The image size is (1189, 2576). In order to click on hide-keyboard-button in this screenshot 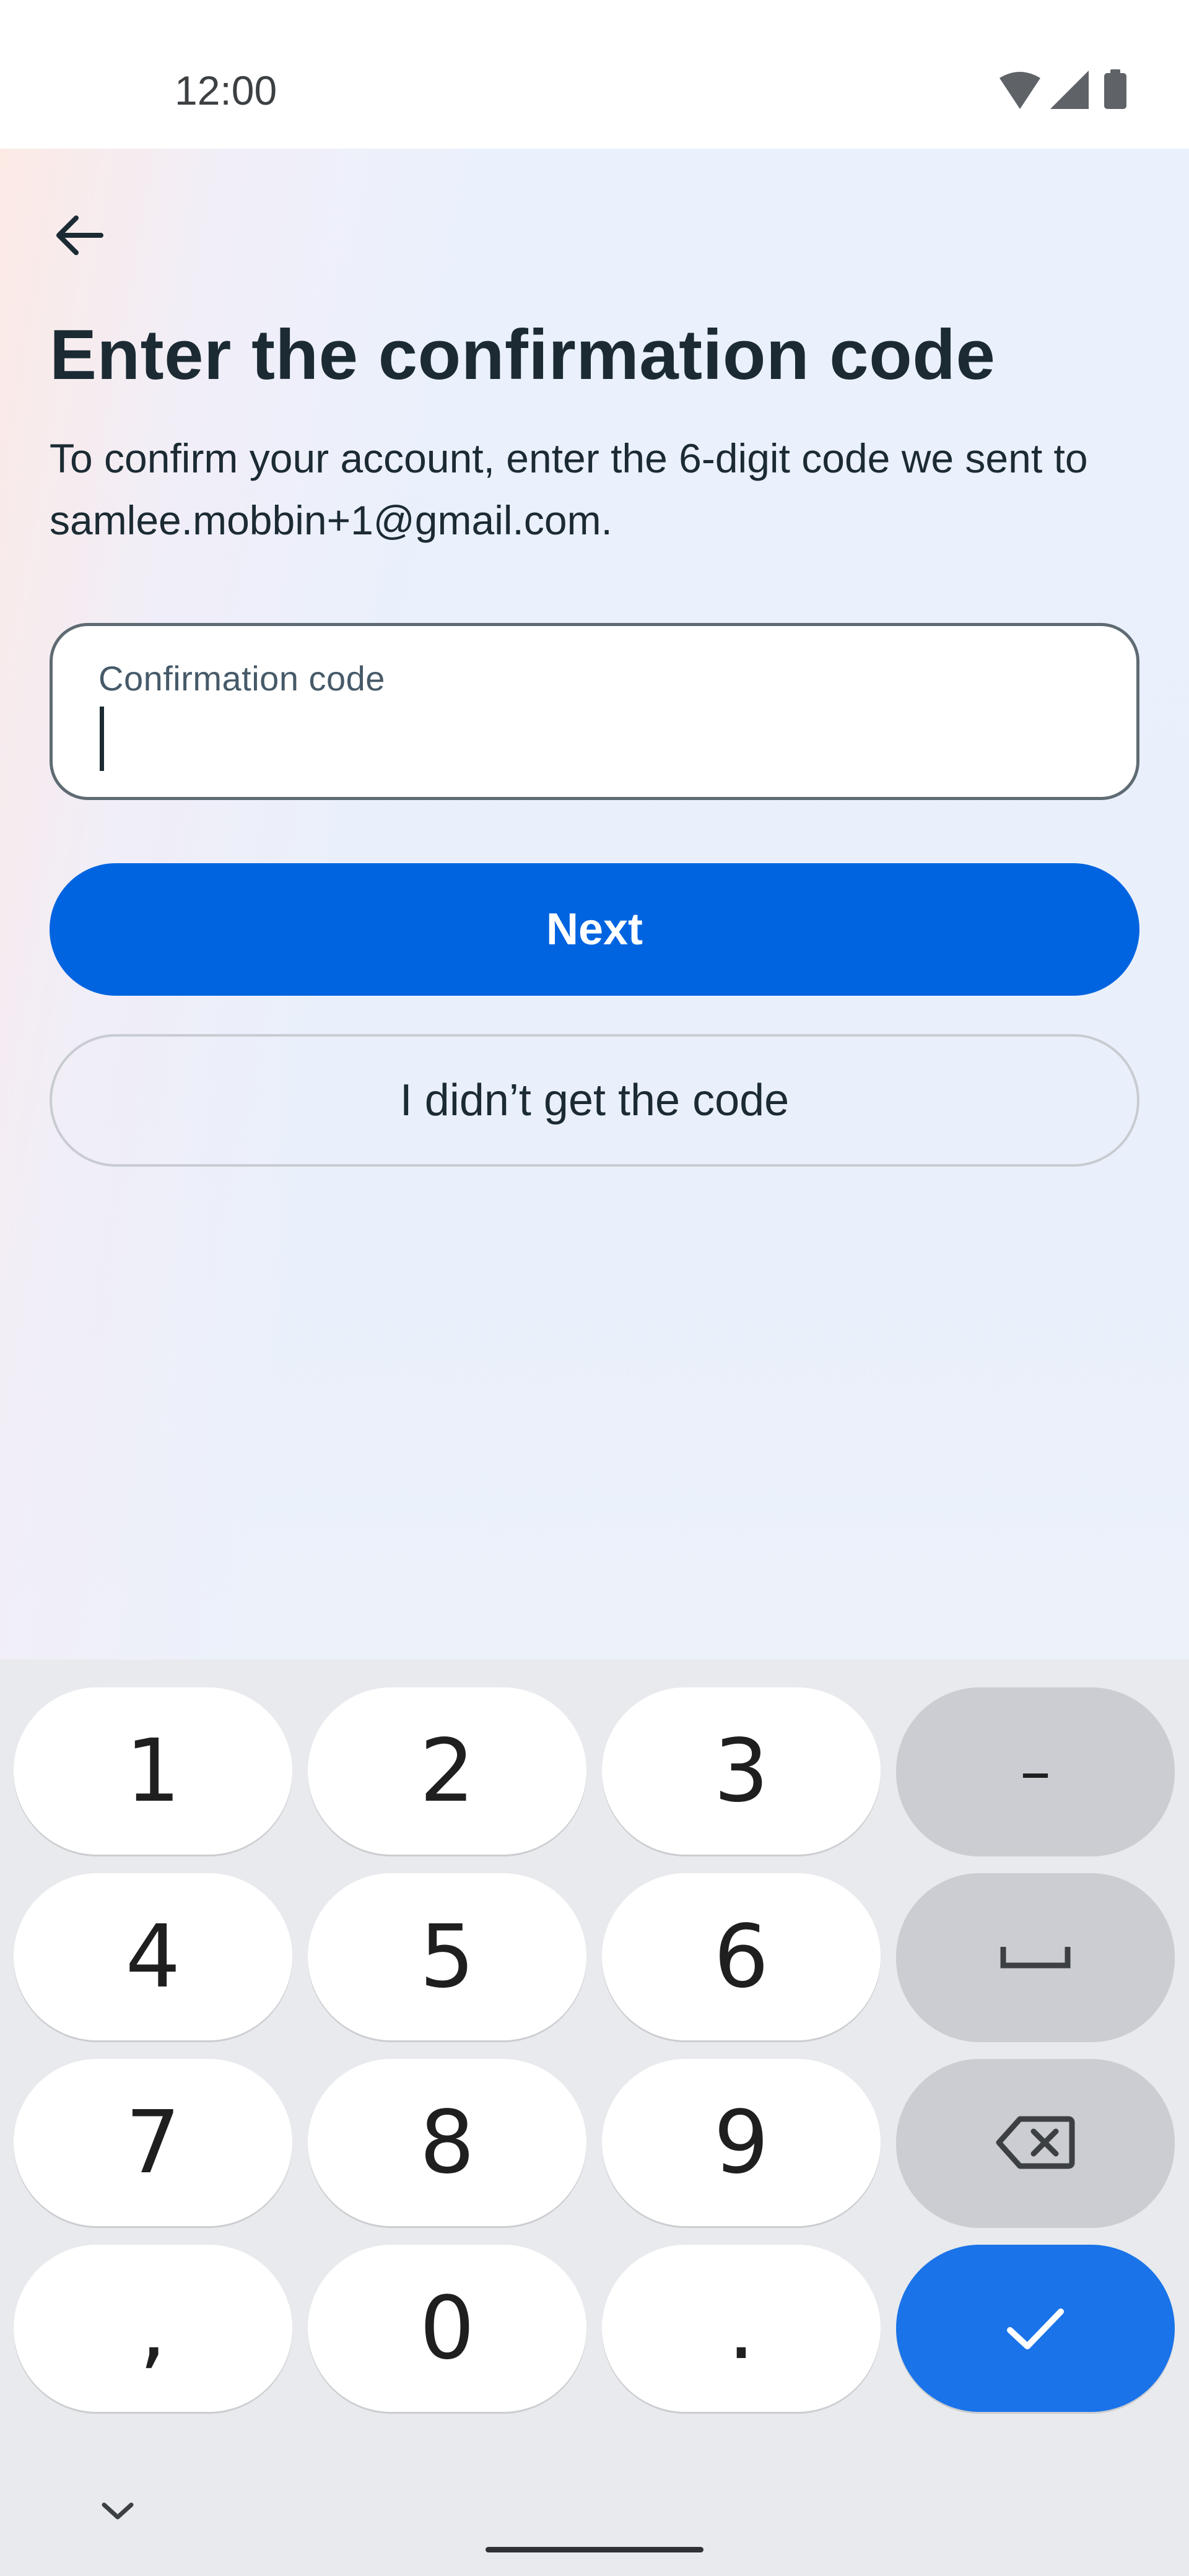, I will do `click(117, 2511)`.